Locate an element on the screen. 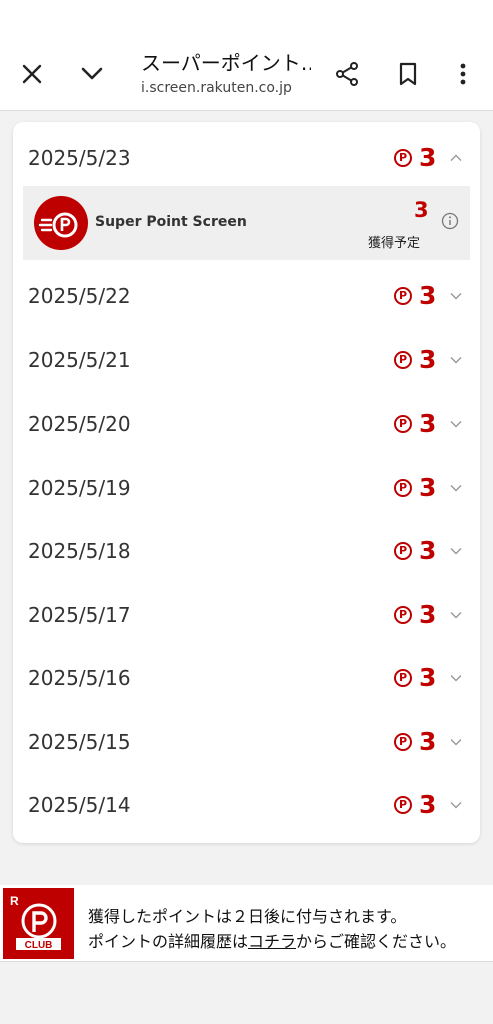 The height and width of the screenshot is (1024, 493). history-date: 2025/5/16 is located at coordinates (79, 678).